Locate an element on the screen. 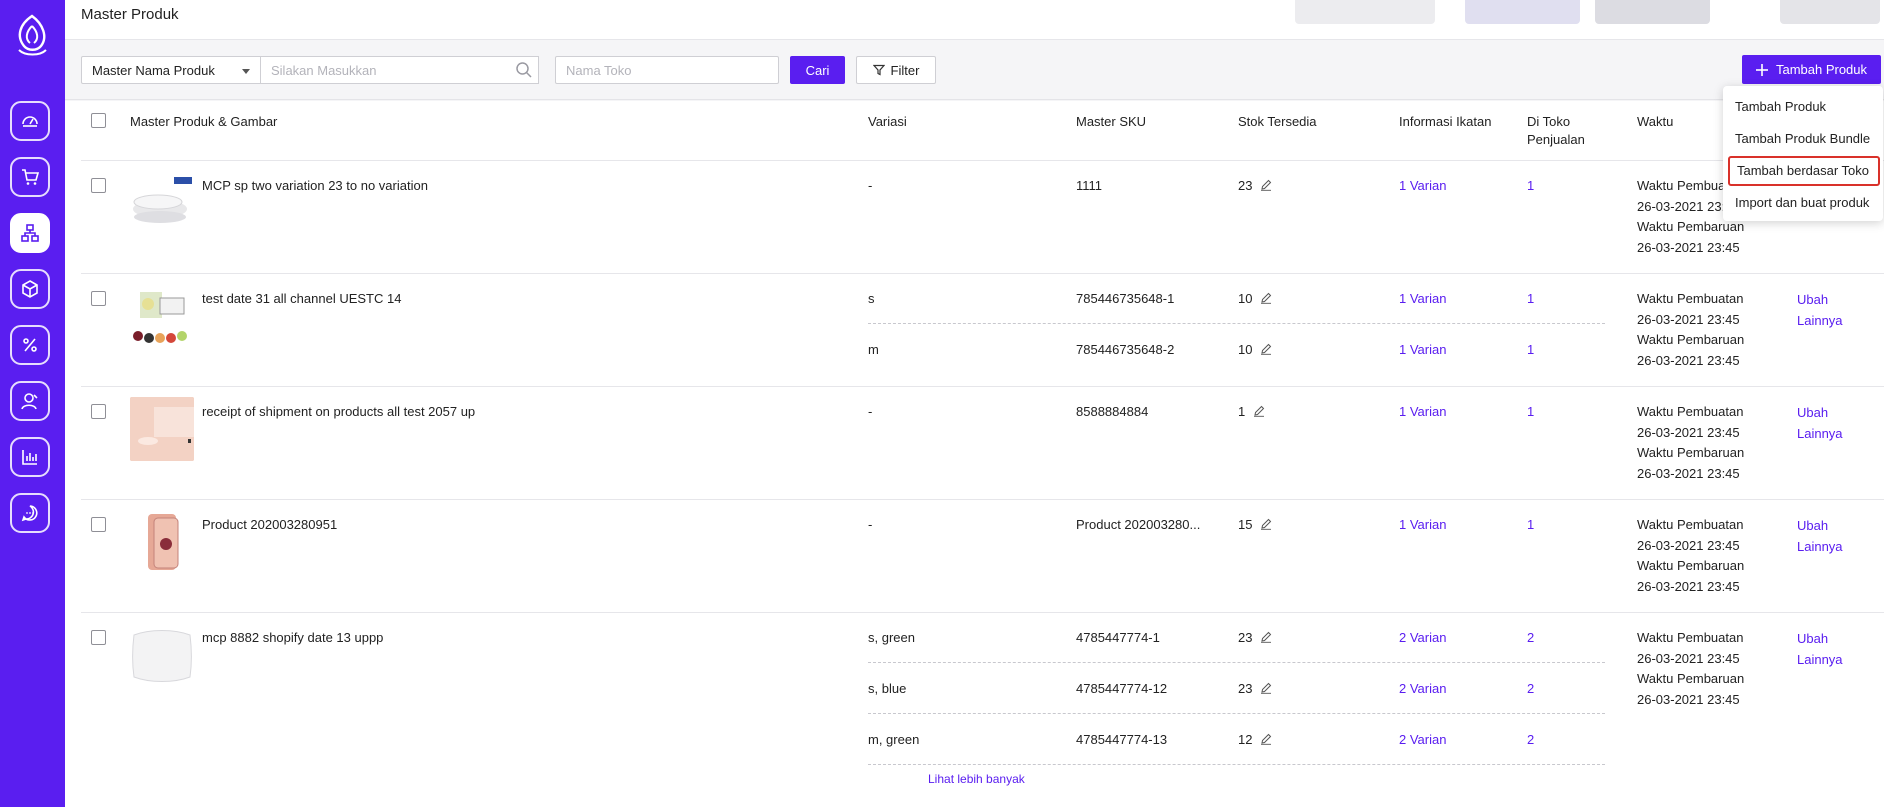 The width and height of the screenshot is (1884, 807). stock-cell: 15 is located at coordinates (1255, 525).